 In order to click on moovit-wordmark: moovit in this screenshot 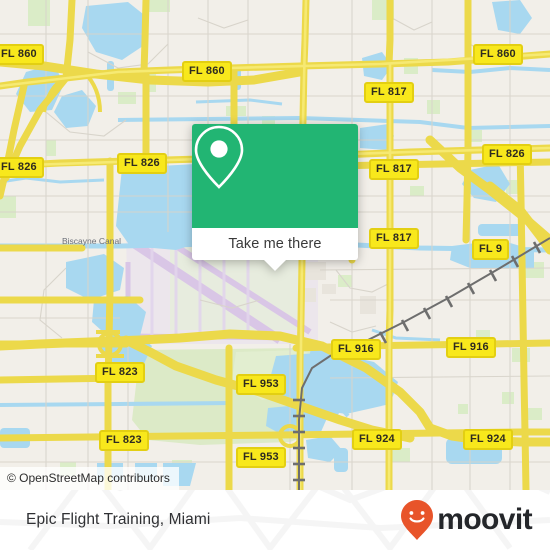, I will do `click(484, 519)`.